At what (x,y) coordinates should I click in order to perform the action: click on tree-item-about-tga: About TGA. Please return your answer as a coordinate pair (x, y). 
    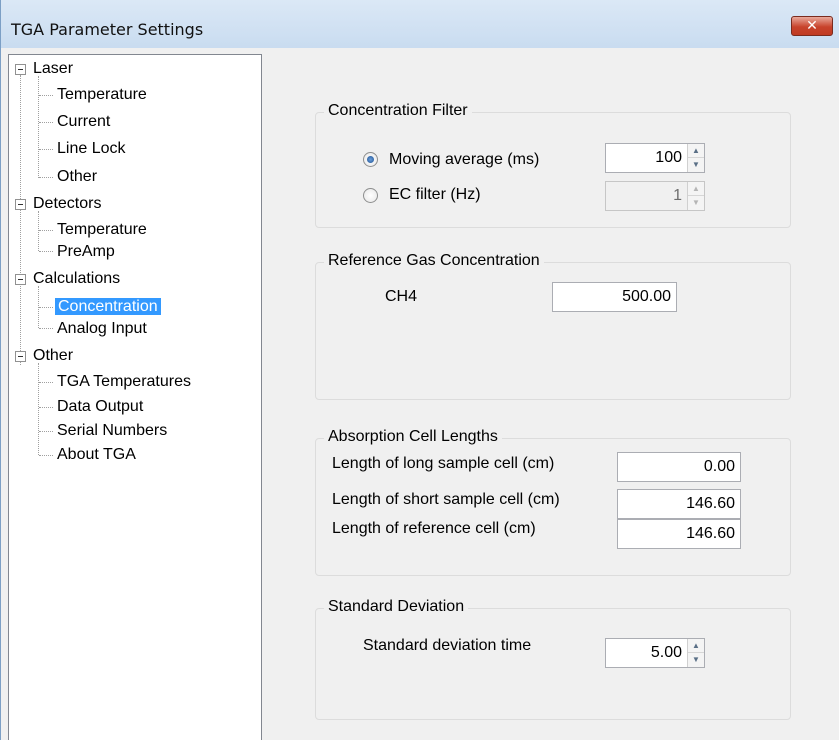
    Looking at the image, I should click on (96, 455).